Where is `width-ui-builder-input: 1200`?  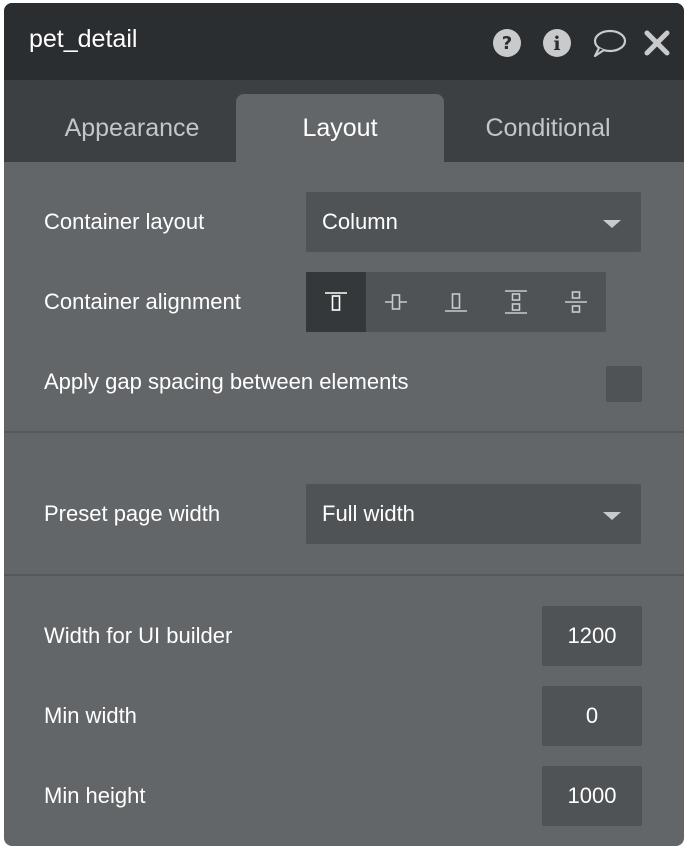
width-ui-builder-input: 1200 is located at coordinates (592, 636).